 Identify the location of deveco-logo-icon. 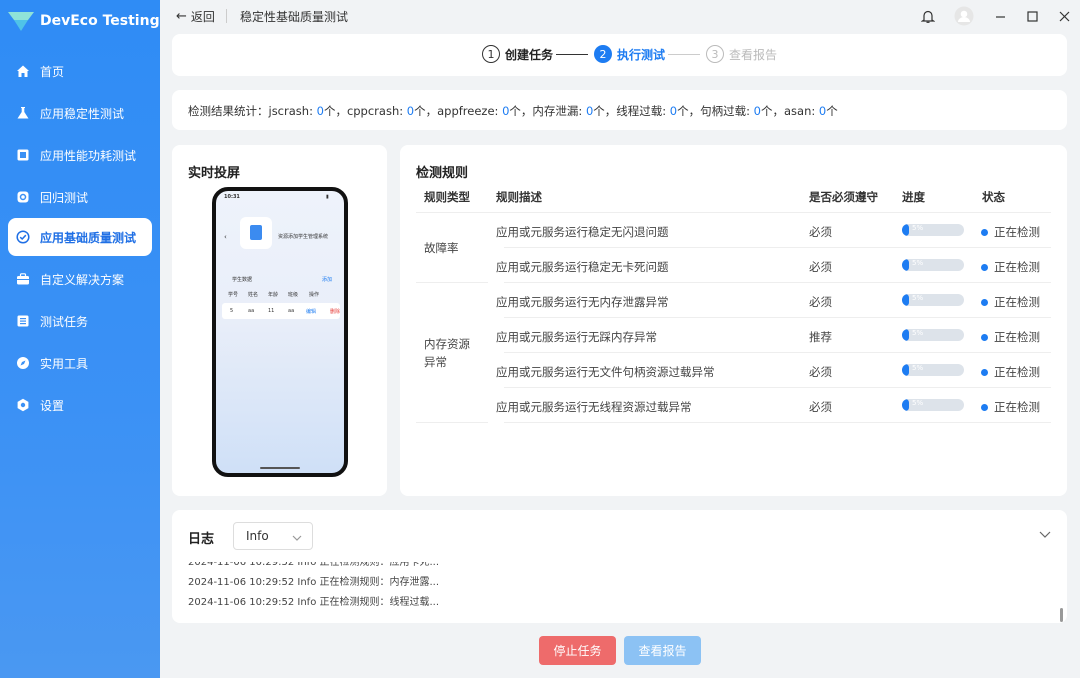
(21, 21).